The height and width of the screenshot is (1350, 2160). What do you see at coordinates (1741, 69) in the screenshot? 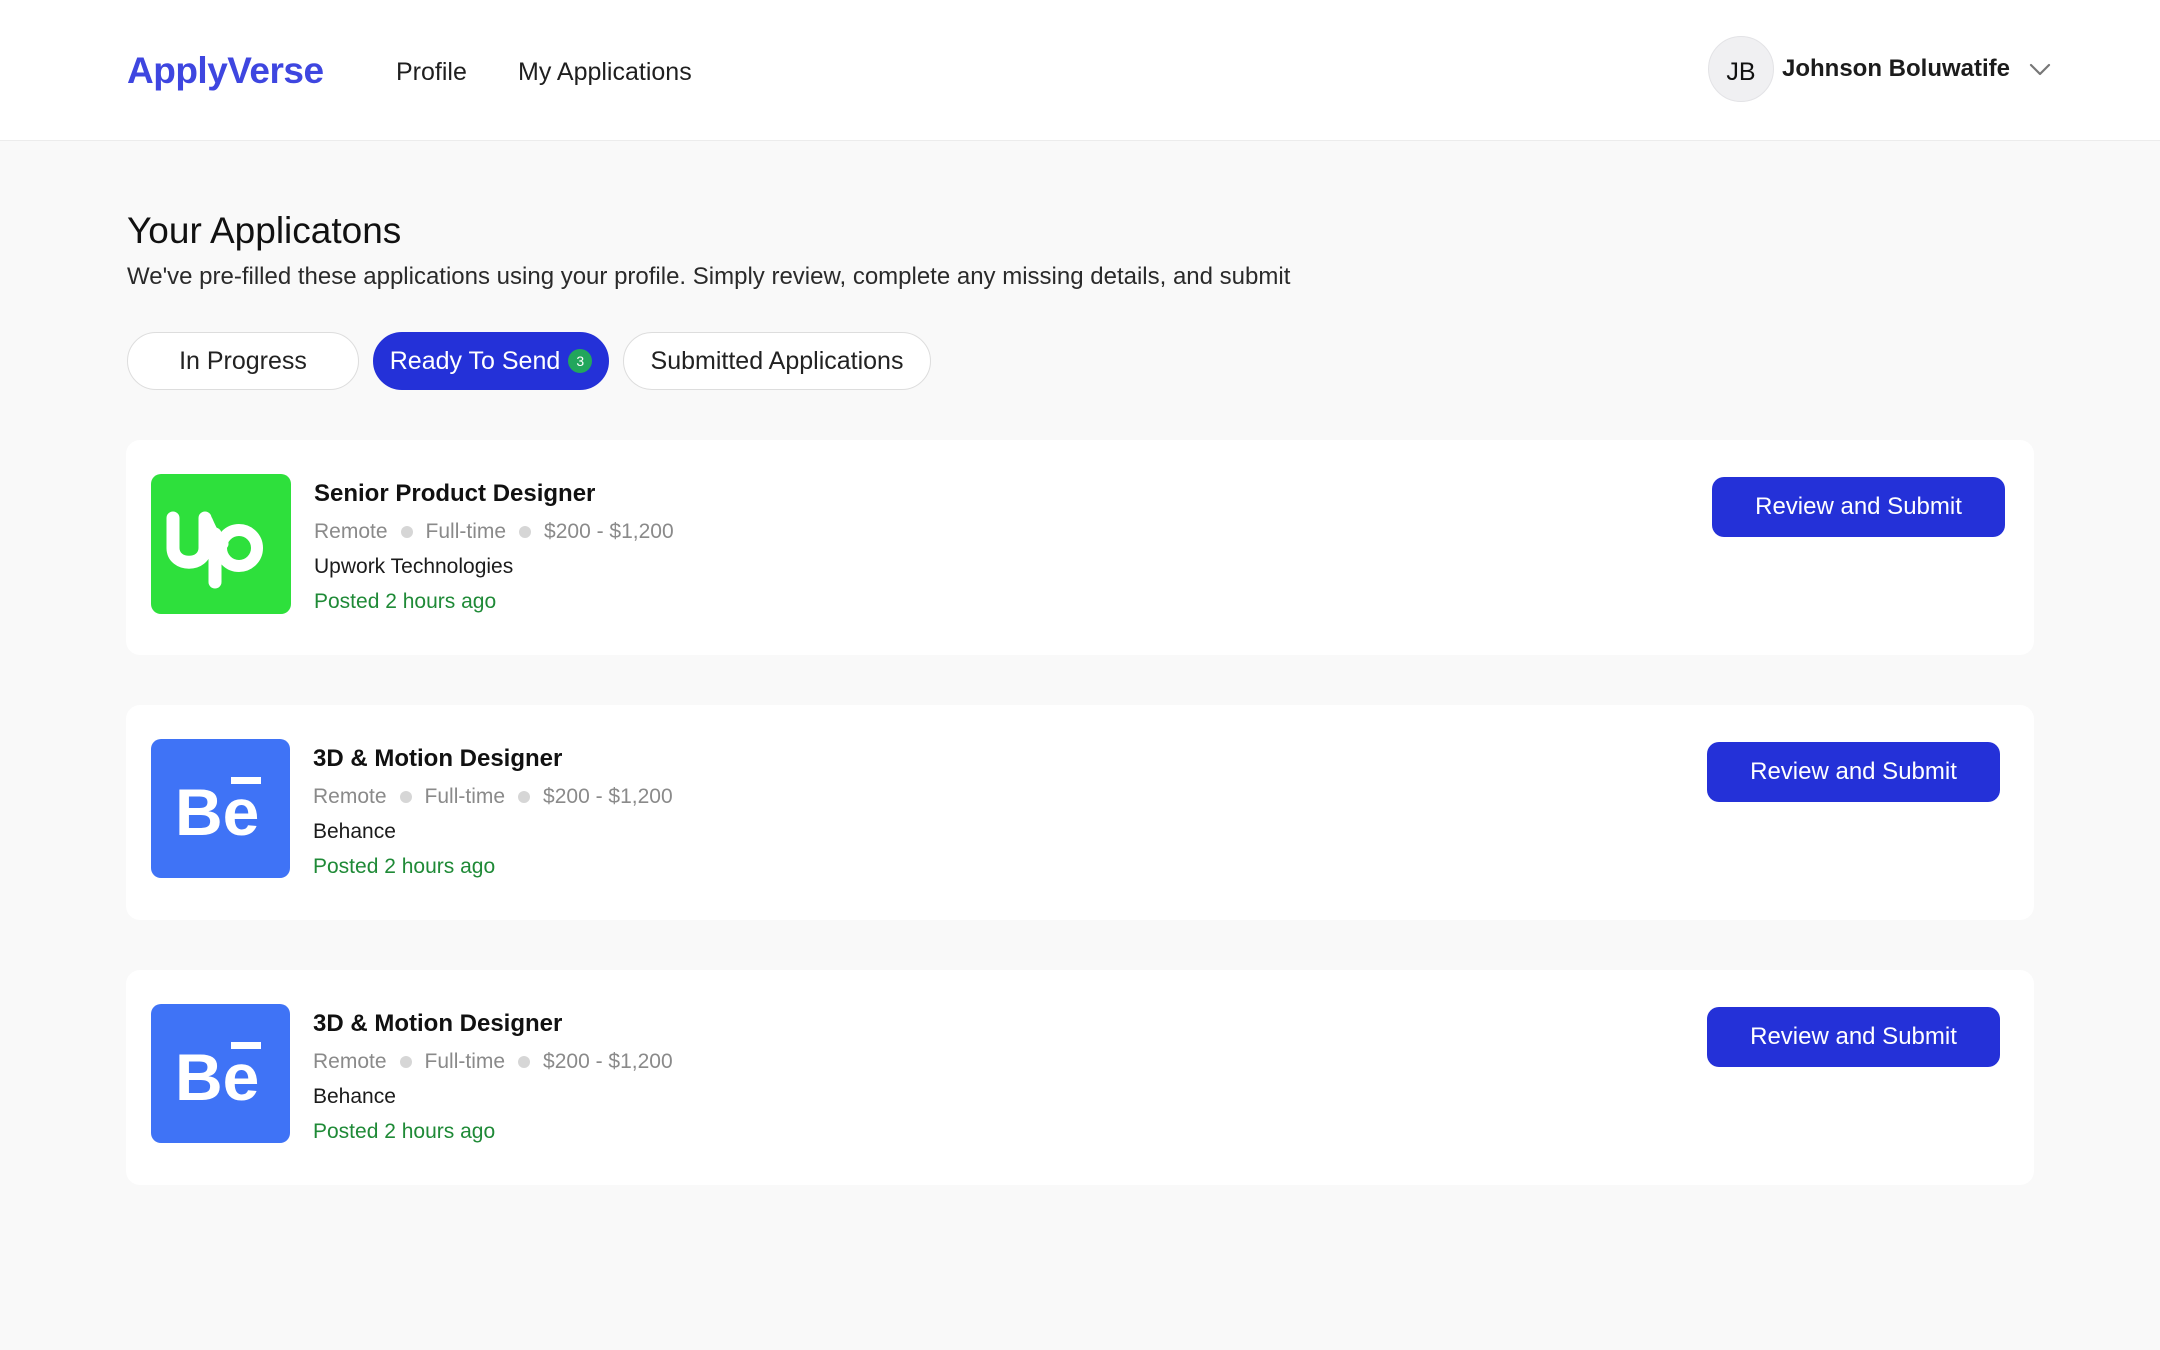
I see `avatar: JB` at bounding box center [1741, 69].